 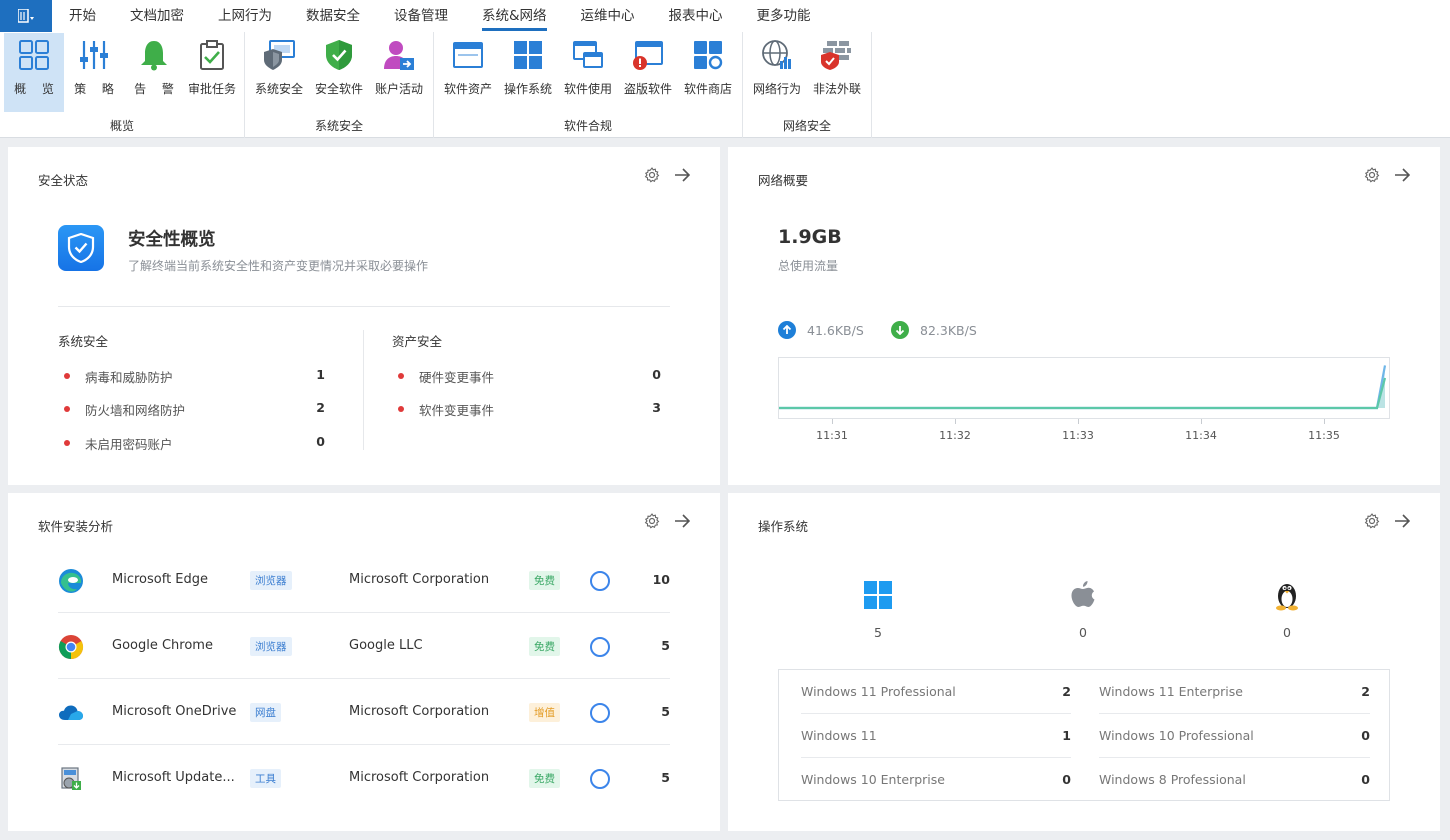 What do you see at coordinates (154, 72) in the screenshot?
I see `alert-button: 告 警` at bounding box center [154, 72].